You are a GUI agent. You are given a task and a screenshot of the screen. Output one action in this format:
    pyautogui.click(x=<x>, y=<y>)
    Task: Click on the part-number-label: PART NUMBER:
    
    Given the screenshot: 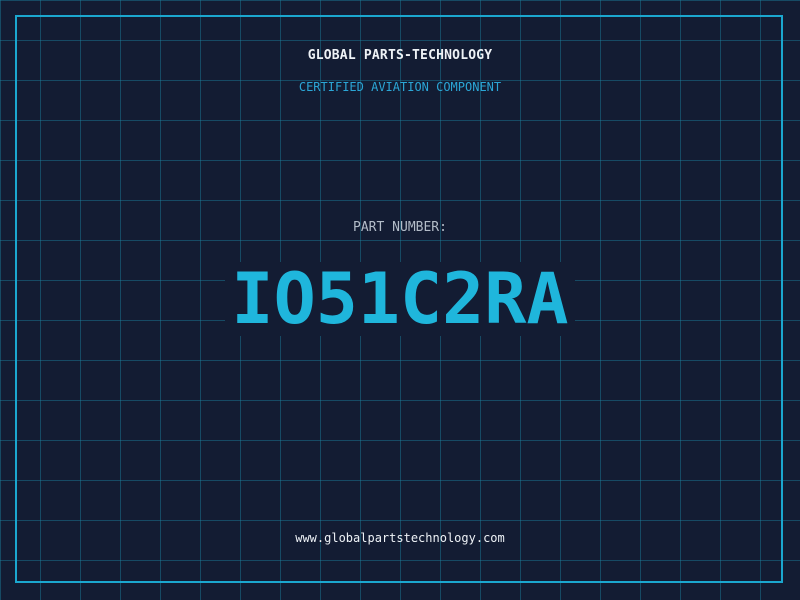 What is the action you would take?
    pyautogui.click(x=400, y=227)
    